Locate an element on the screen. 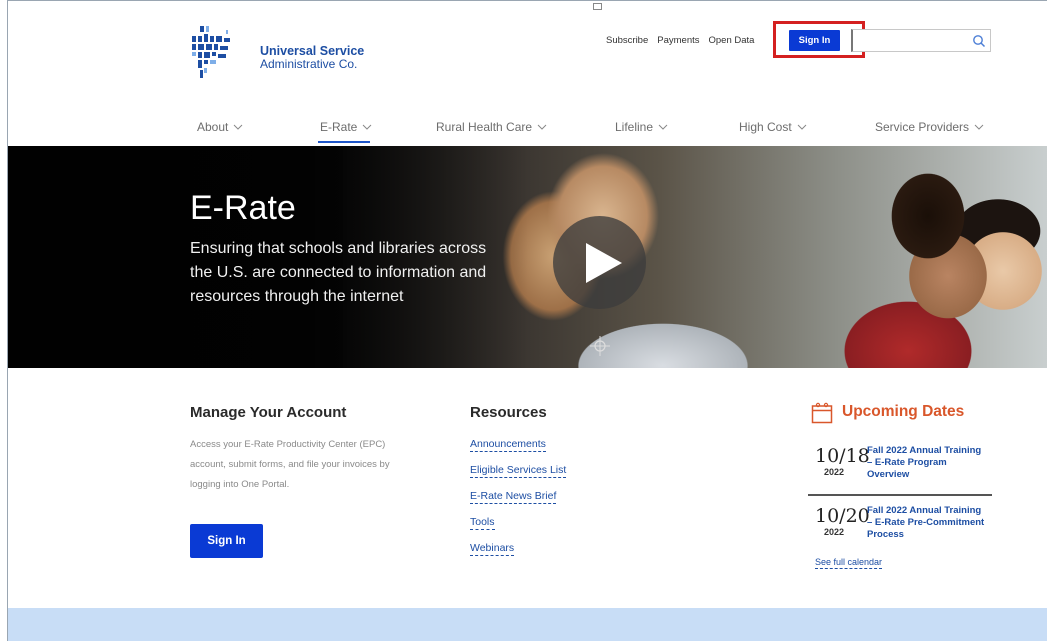 The image size is (1047, 641). manage-account-title: Manage Your Account is located at coordinates (268, 412).